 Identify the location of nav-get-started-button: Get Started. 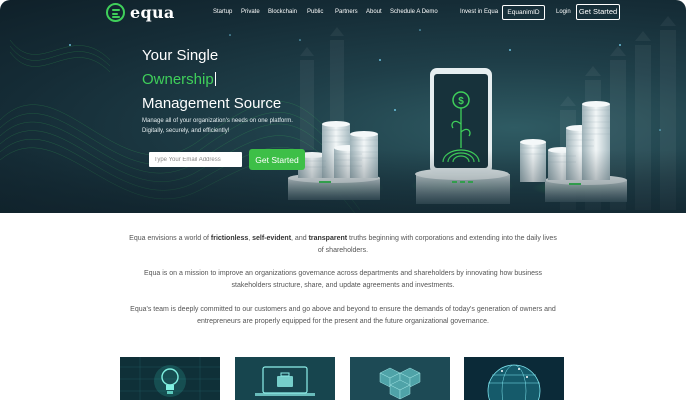
(598, 12).